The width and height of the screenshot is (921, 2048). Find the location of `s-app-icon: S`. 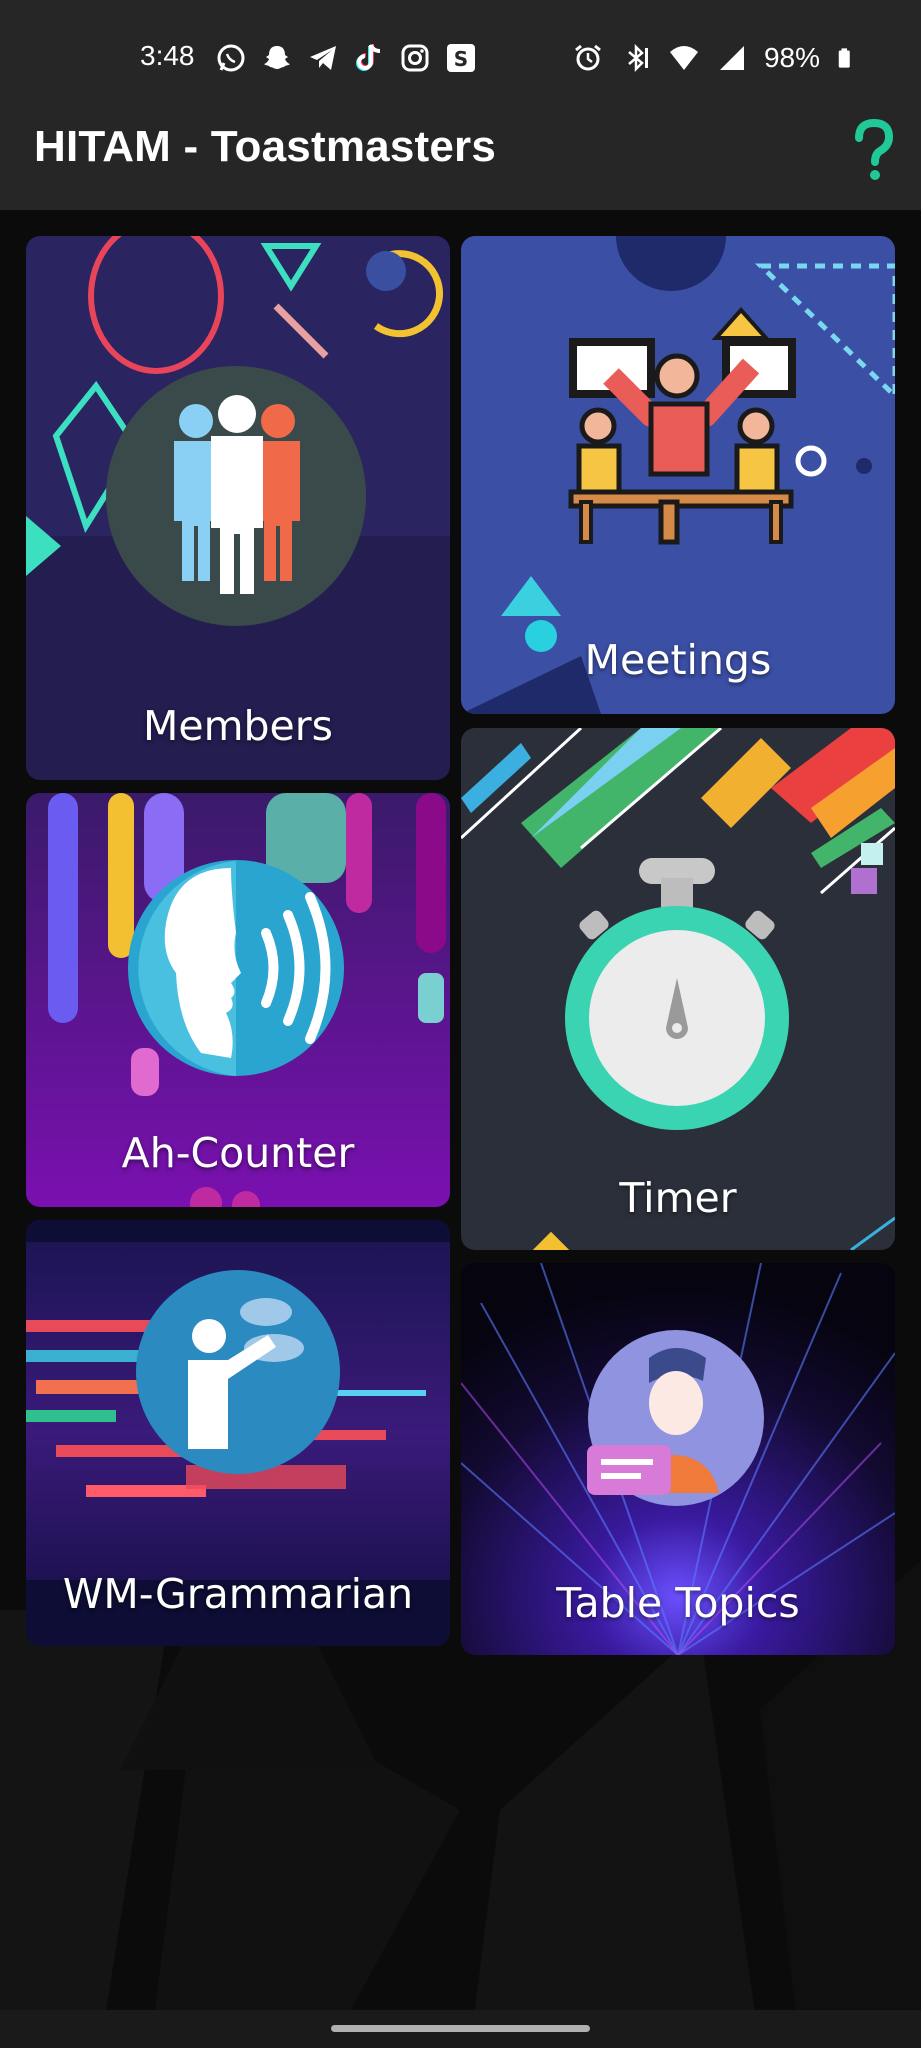

s-app-icon: S is located at coordinates (461, 58).